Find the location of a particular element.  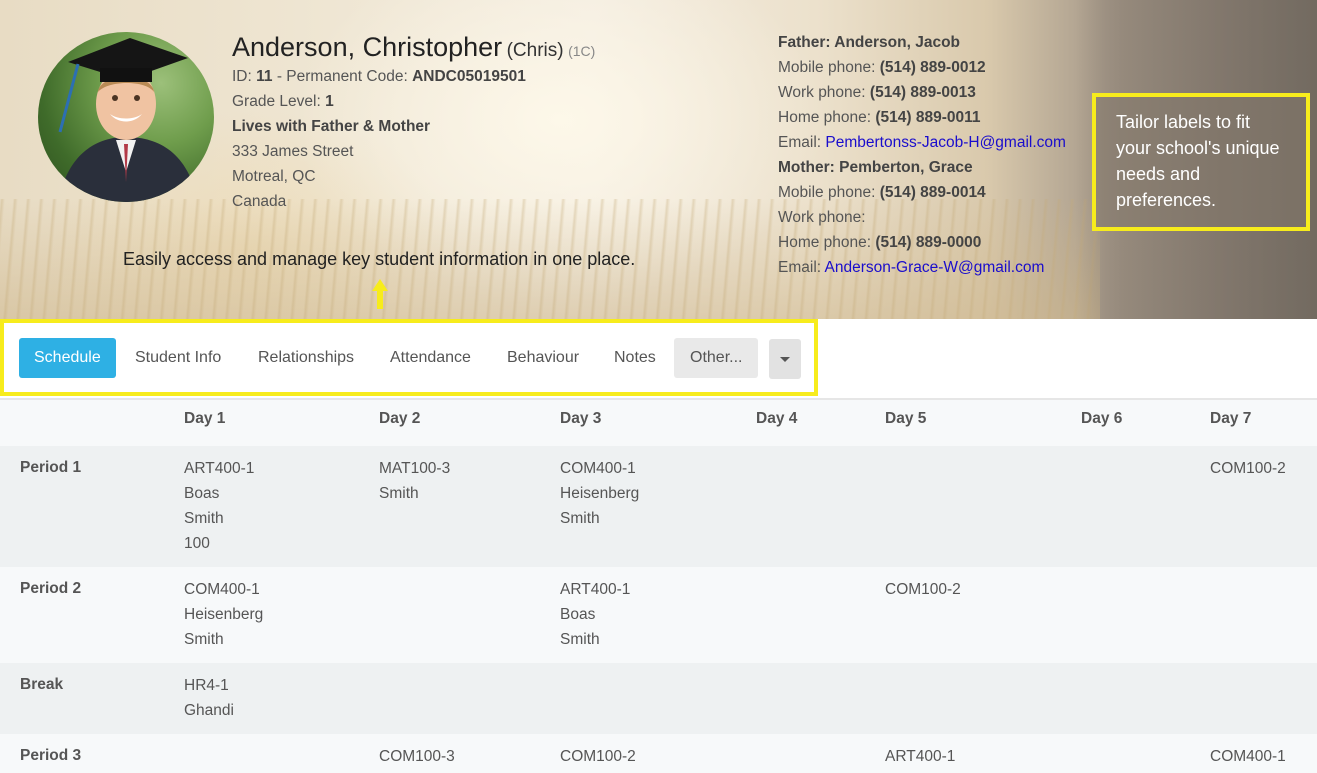

mother-email-label: Email: is located at coordinates (801, 267).